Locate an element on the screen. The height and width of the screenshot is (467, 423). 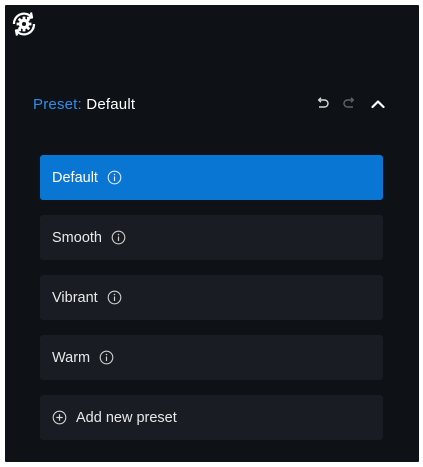
header-actions is located at coordinates (353, 104).